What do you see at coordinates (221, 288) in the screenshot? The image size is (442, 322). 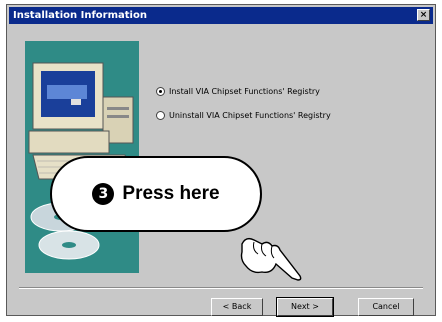 I see `button-separator` at bounding box center [221, 288].